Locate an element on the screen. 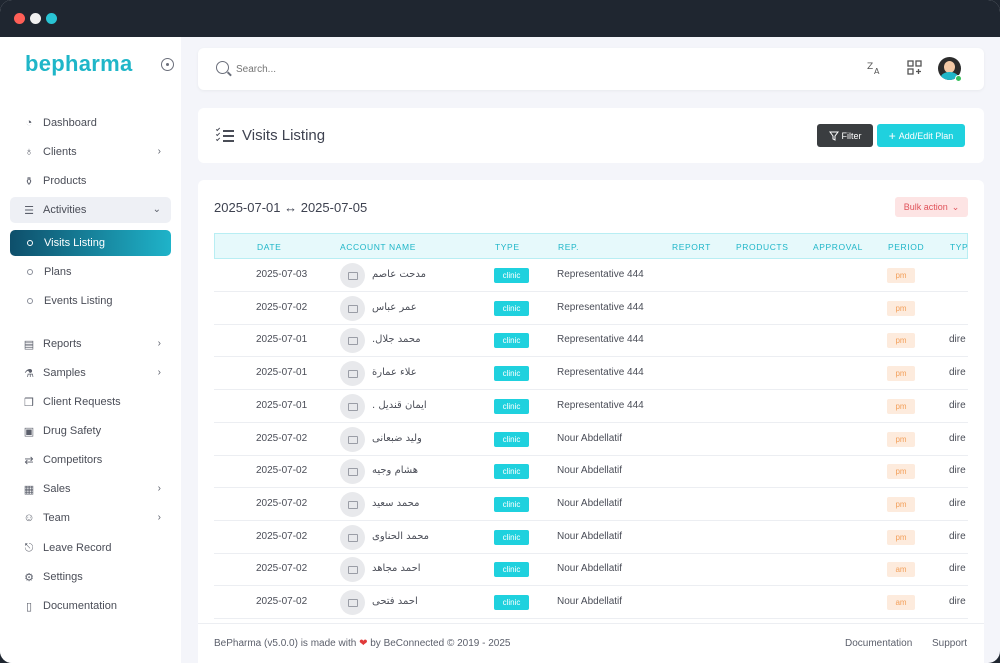 This screenshot has height=663, width=1000. column-header: DATE is located at coordinates (269, 247).